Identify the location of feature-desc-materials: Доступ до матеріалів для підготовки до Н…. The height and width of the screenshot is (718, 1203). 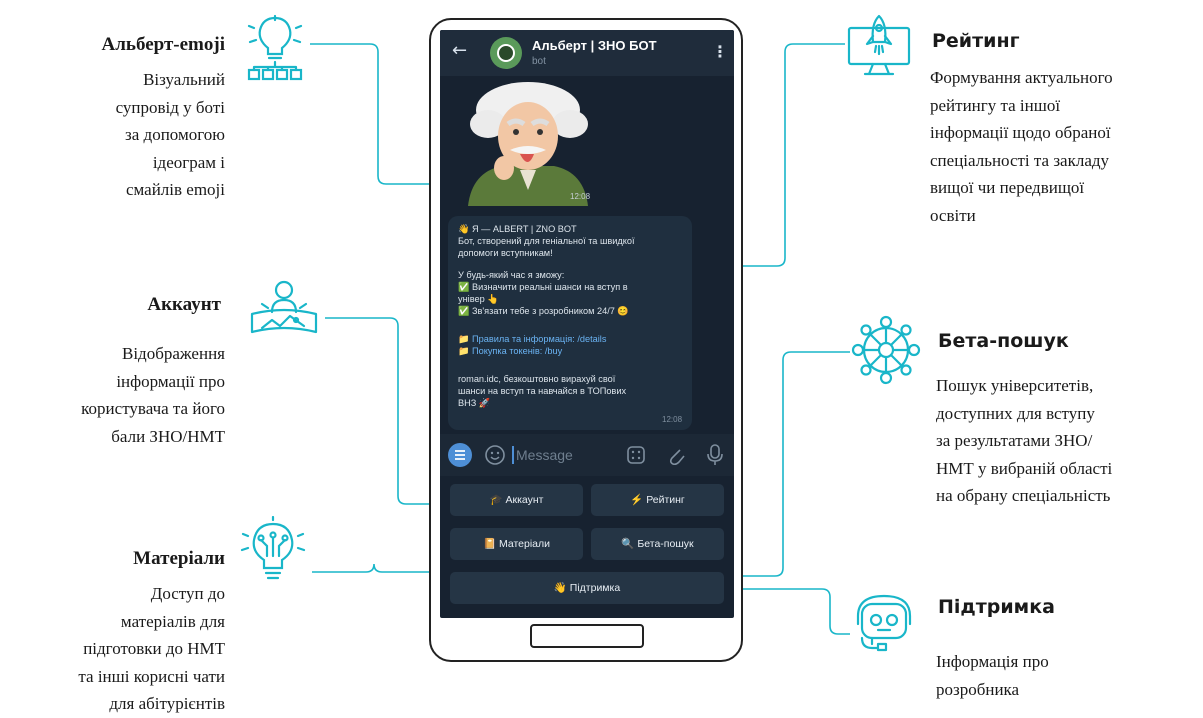
(151, 648).